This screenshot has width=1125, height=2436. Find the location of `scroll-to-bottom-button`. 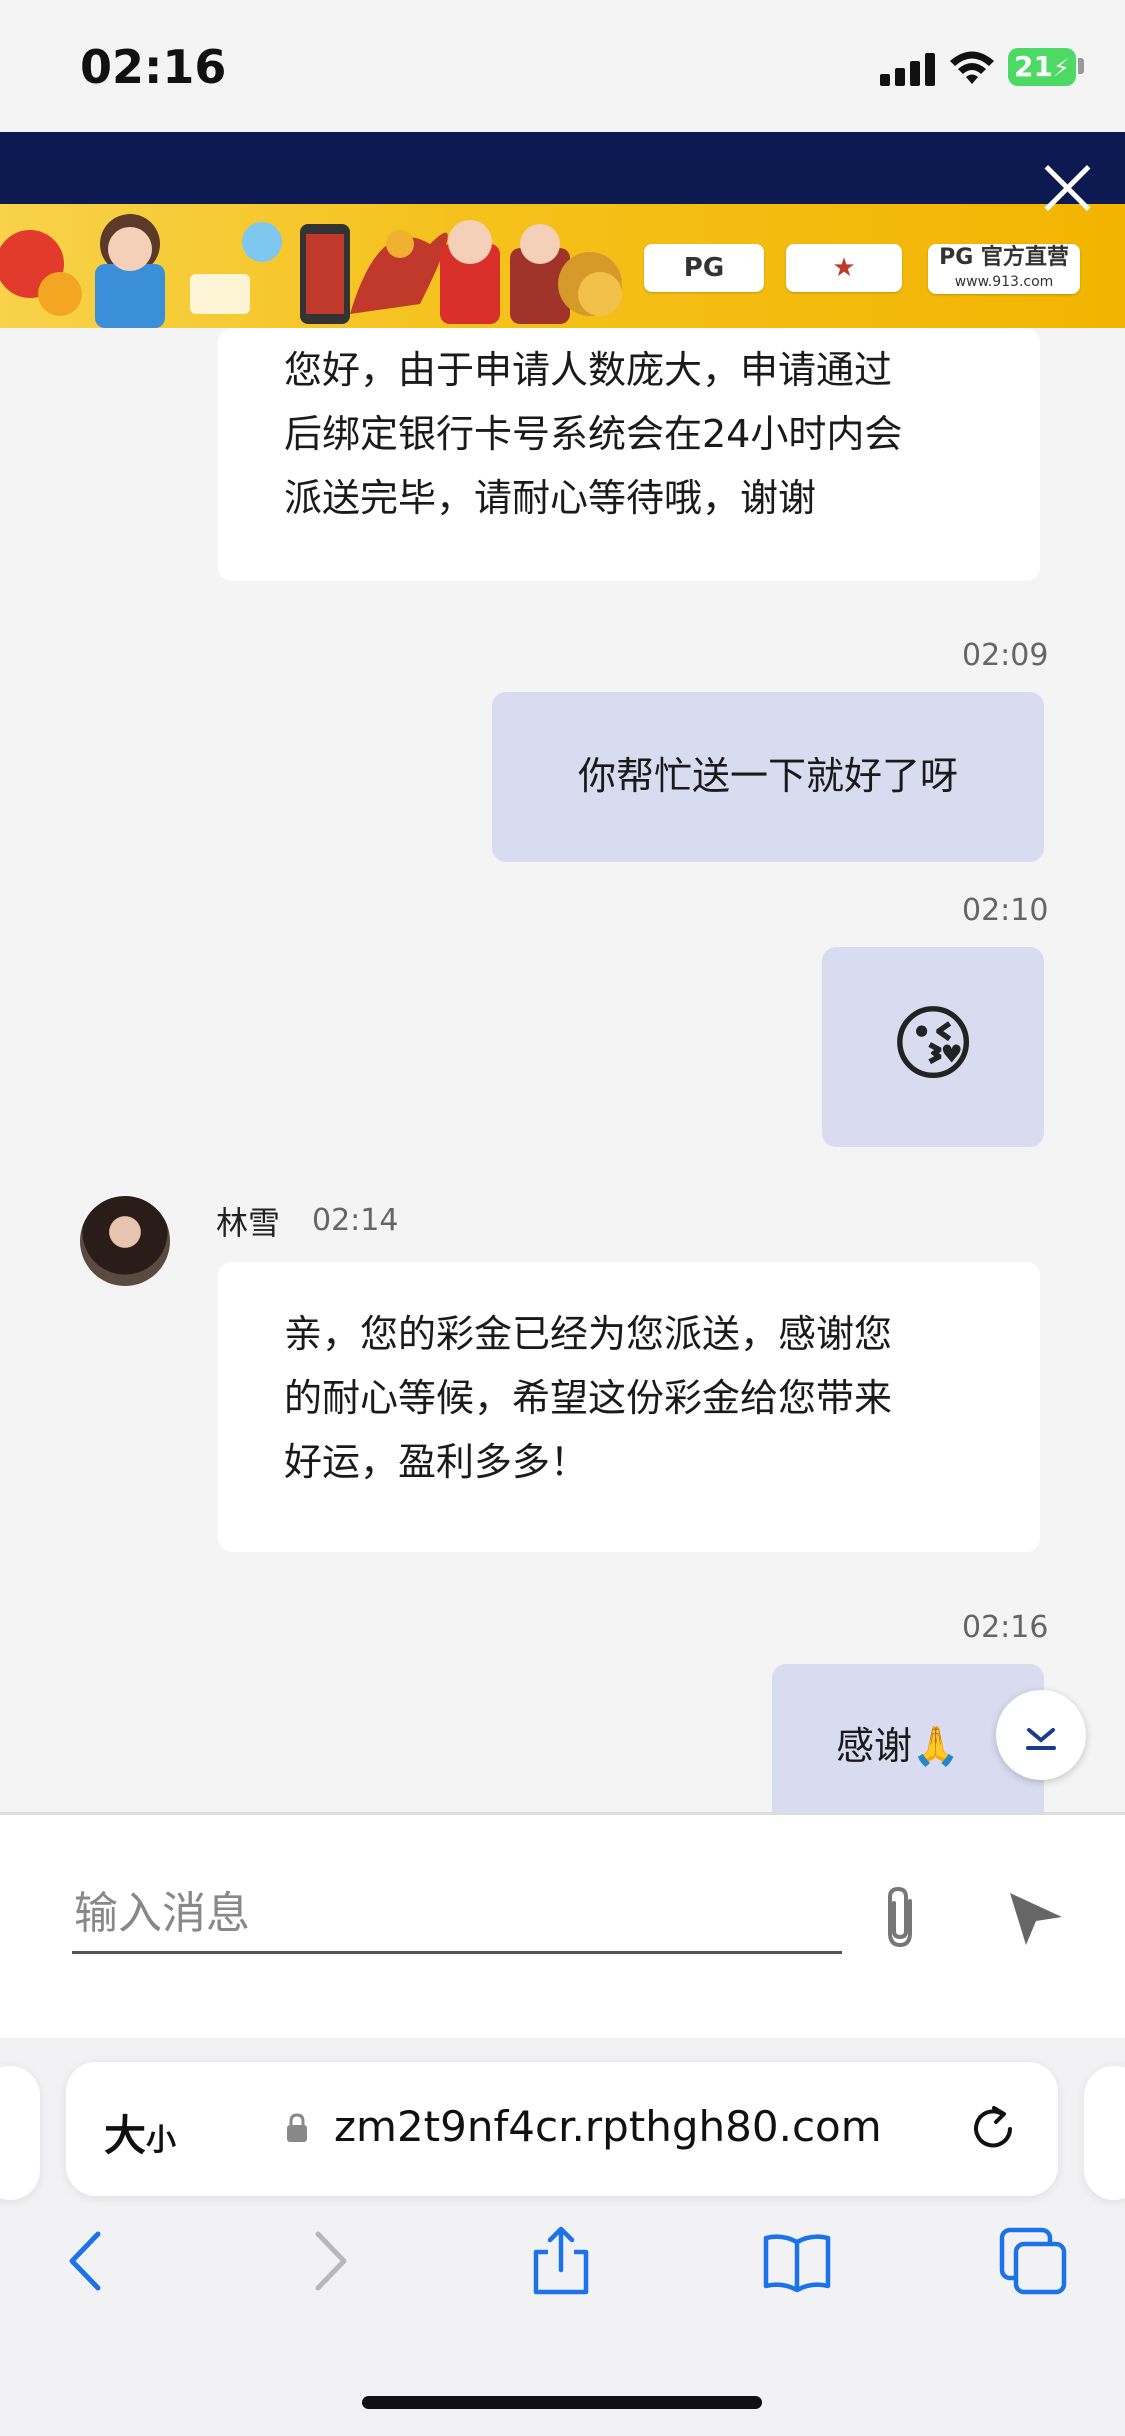

scroll-to-bottom-button is located at coordinates (1041, 1735).